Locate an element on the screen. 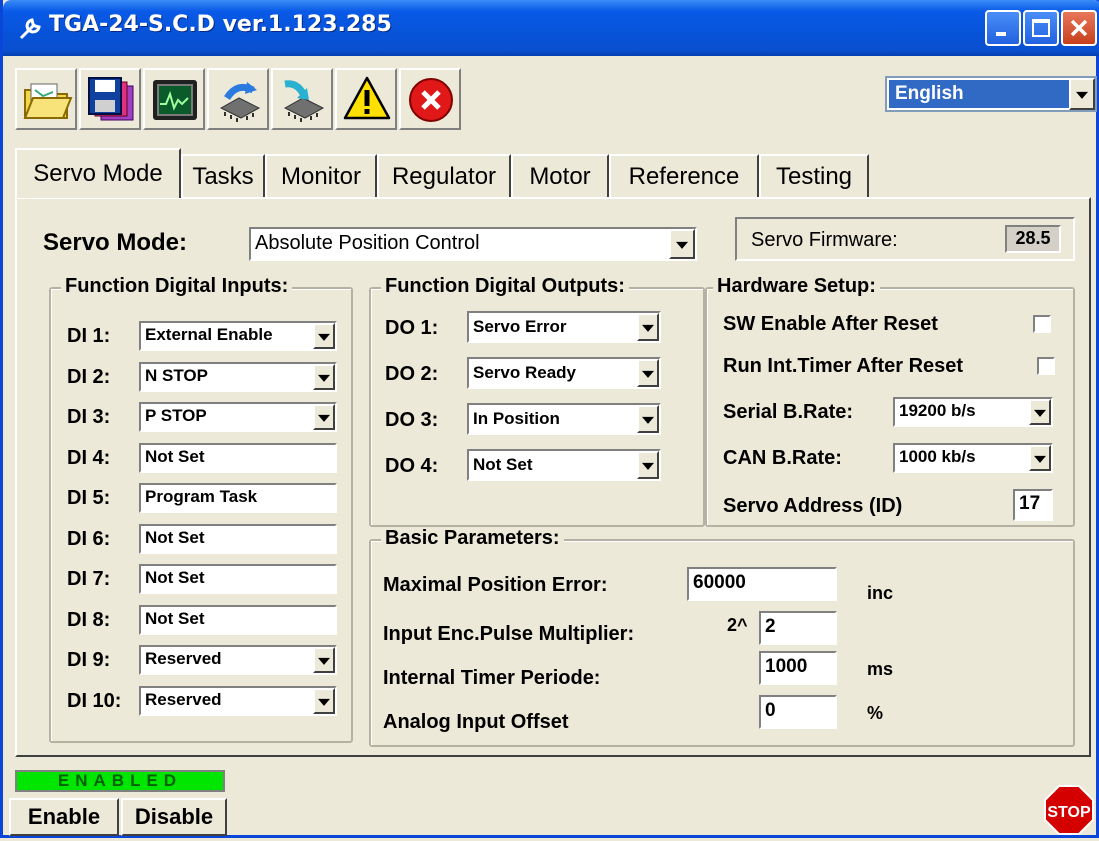 This screenshot has width=1099, height=841. monitor-button is located at coordinates (174, 99).